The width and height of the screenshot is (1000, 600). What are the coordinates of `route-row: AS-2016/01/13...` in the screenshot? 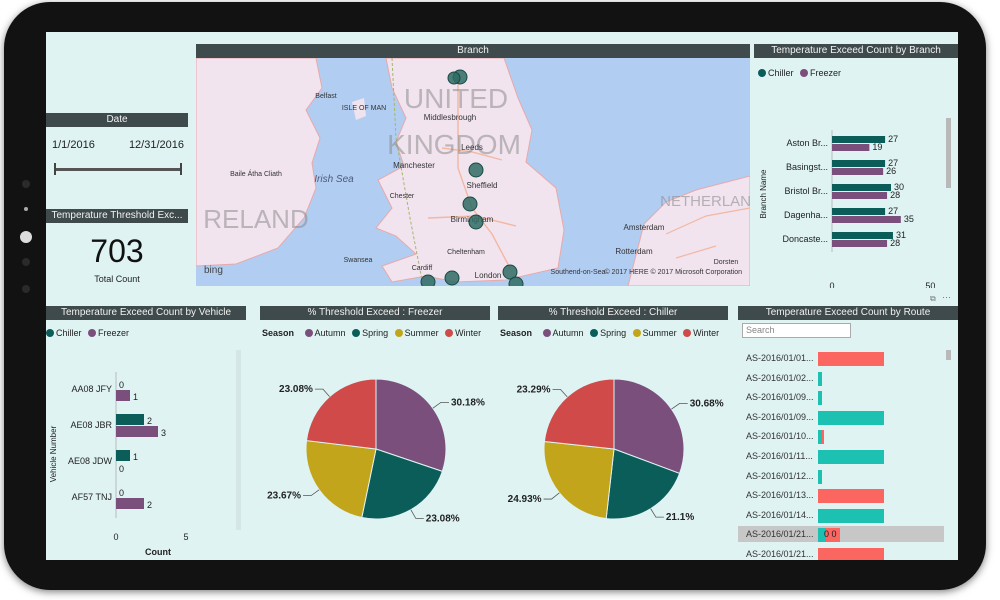 It's located at (841, 495).